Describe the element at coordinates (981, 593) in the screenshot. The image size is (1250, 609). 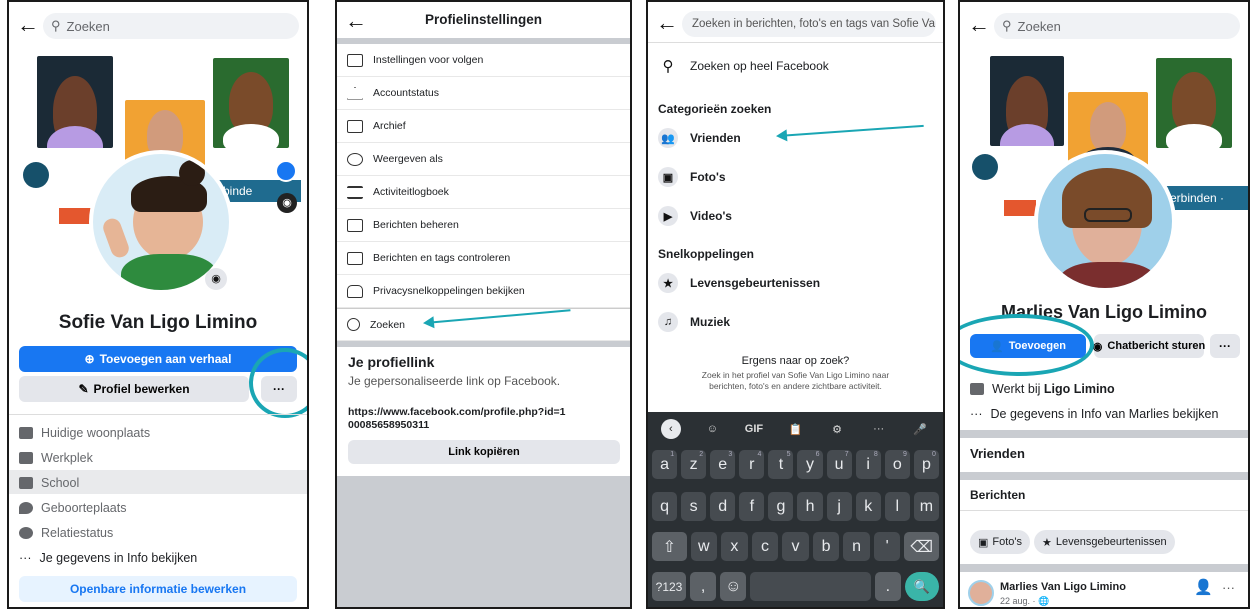
I see `post-author-avatar` at that location.